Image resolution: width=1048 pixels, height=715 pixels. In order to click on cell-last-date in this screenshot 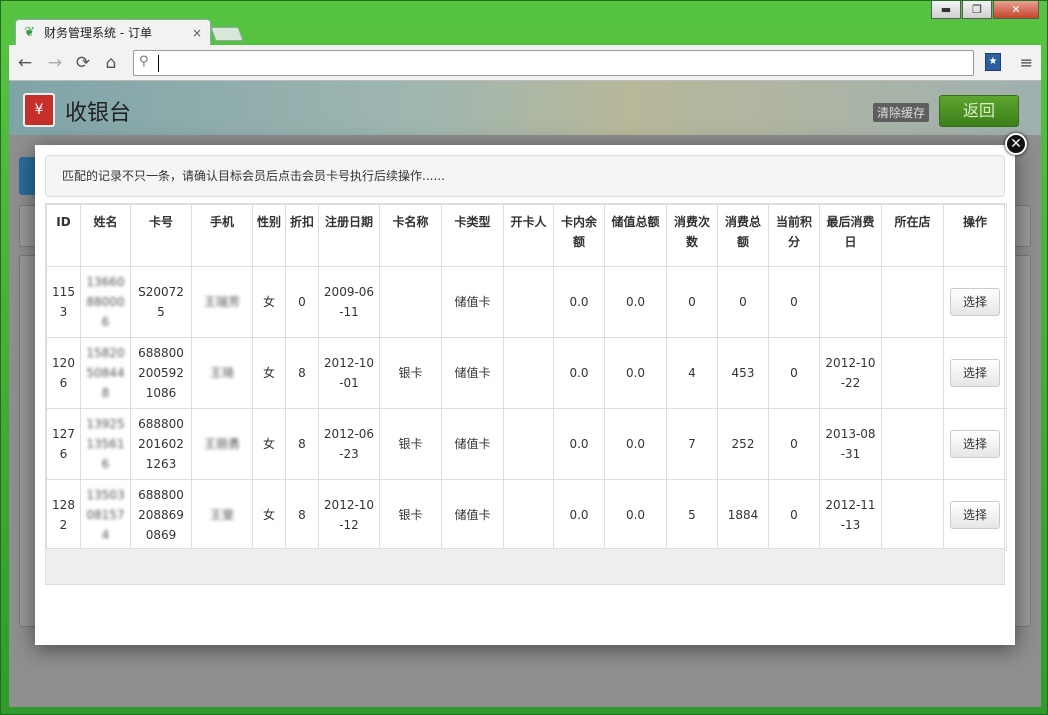, I will do `click(850, 302)`.